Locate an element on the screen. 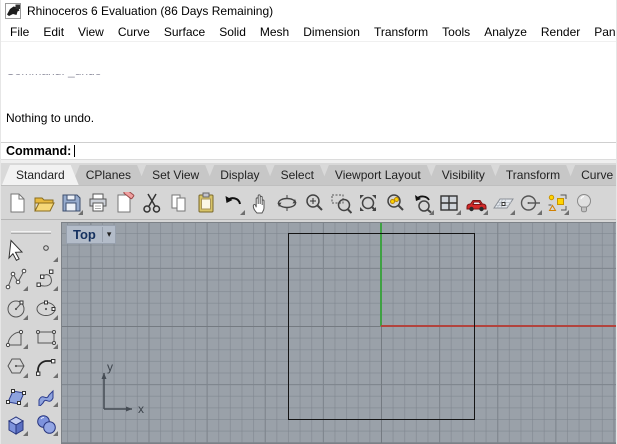 The image size is (617, 444). surface-tool-button is located at coordinates (16, 395).